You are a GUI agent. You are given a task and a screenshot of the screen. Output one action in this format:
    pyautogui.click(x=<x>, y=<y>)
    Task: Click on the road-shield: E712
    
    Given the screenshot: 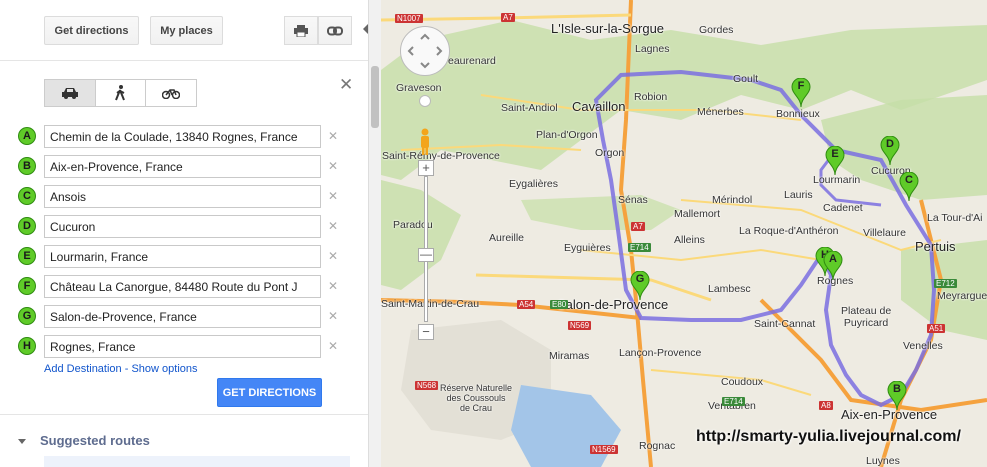 What is the action you would take?
    pyautogui.click(x=945, y=283)
    